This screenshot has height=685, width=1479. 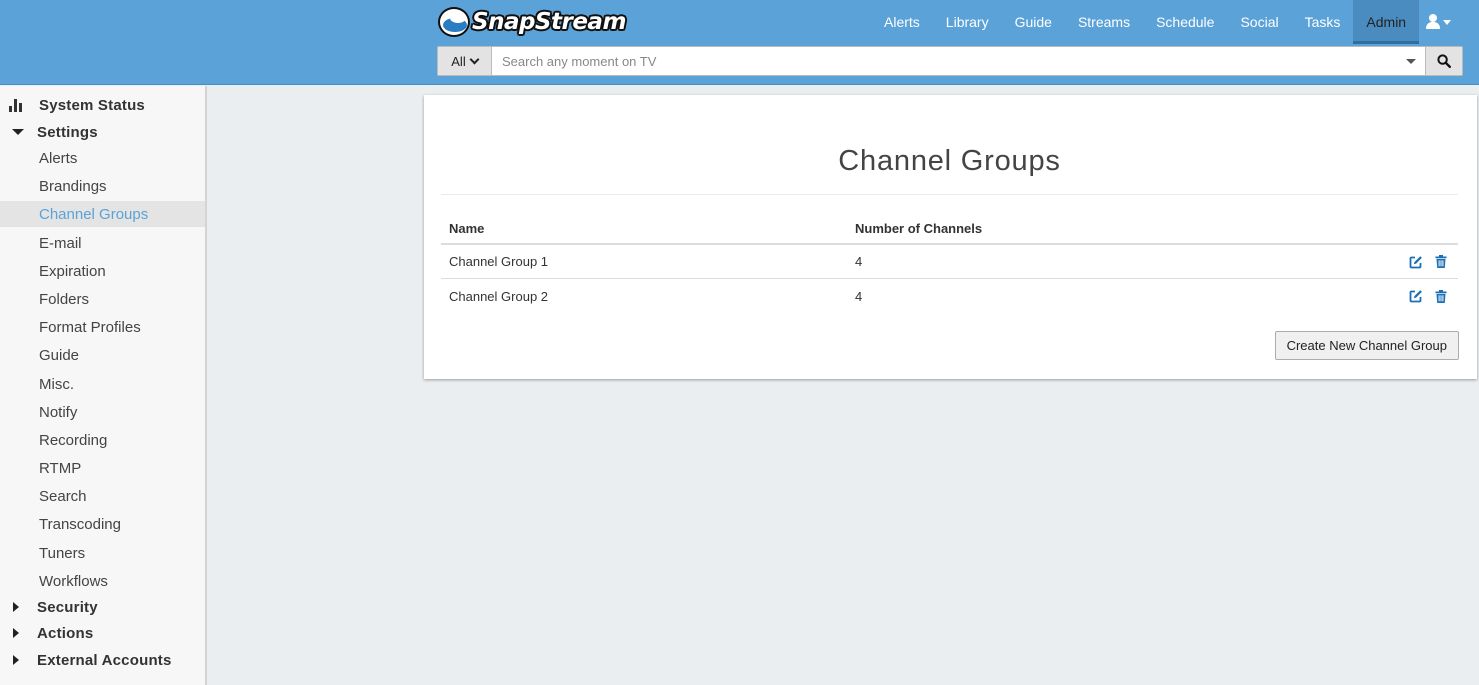 I want to click on sidebar-item-alerts: Alerts, so click(x=102, y=158).